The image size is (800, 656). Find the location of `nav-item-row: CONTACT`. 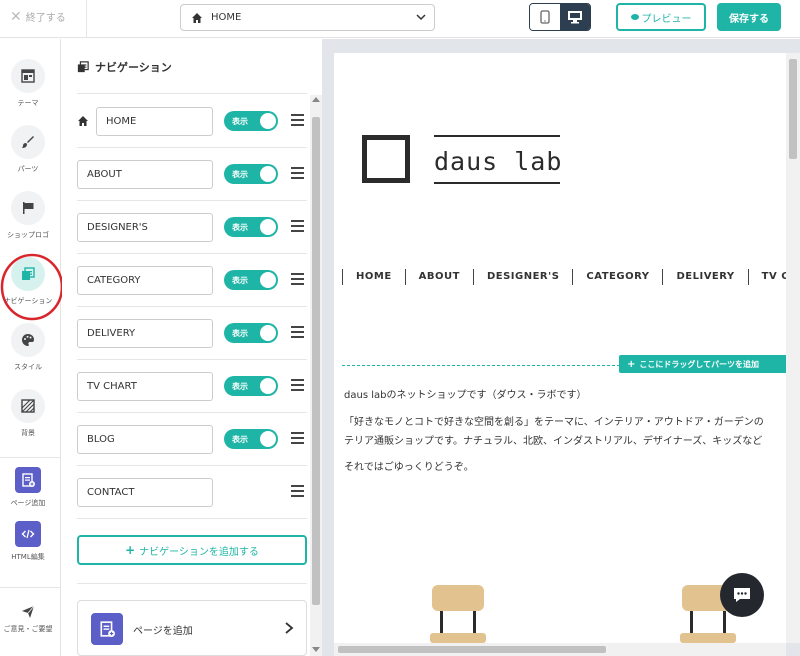

nav-item-row: CONTACT is located at coordinates (192, 492).